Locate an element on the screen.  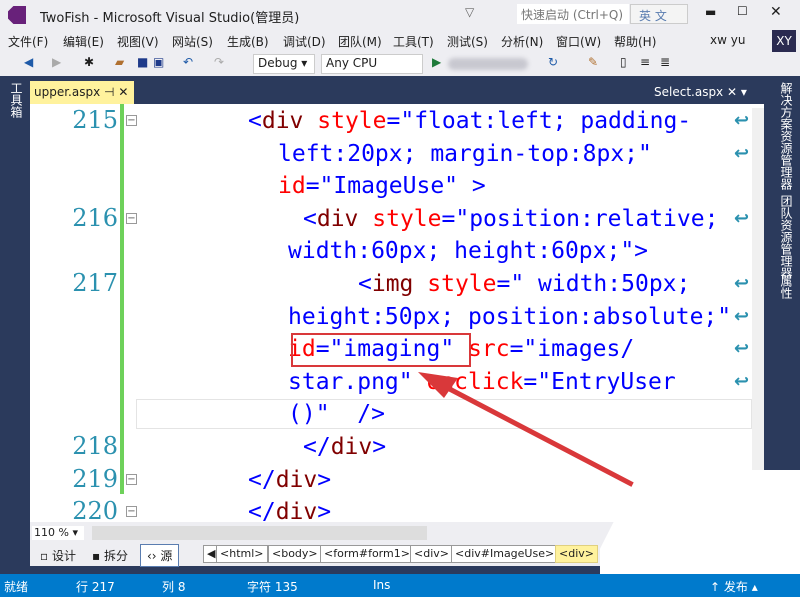
zoom-dropdown: 110 % ▾ is located at coordinates (58, 533).